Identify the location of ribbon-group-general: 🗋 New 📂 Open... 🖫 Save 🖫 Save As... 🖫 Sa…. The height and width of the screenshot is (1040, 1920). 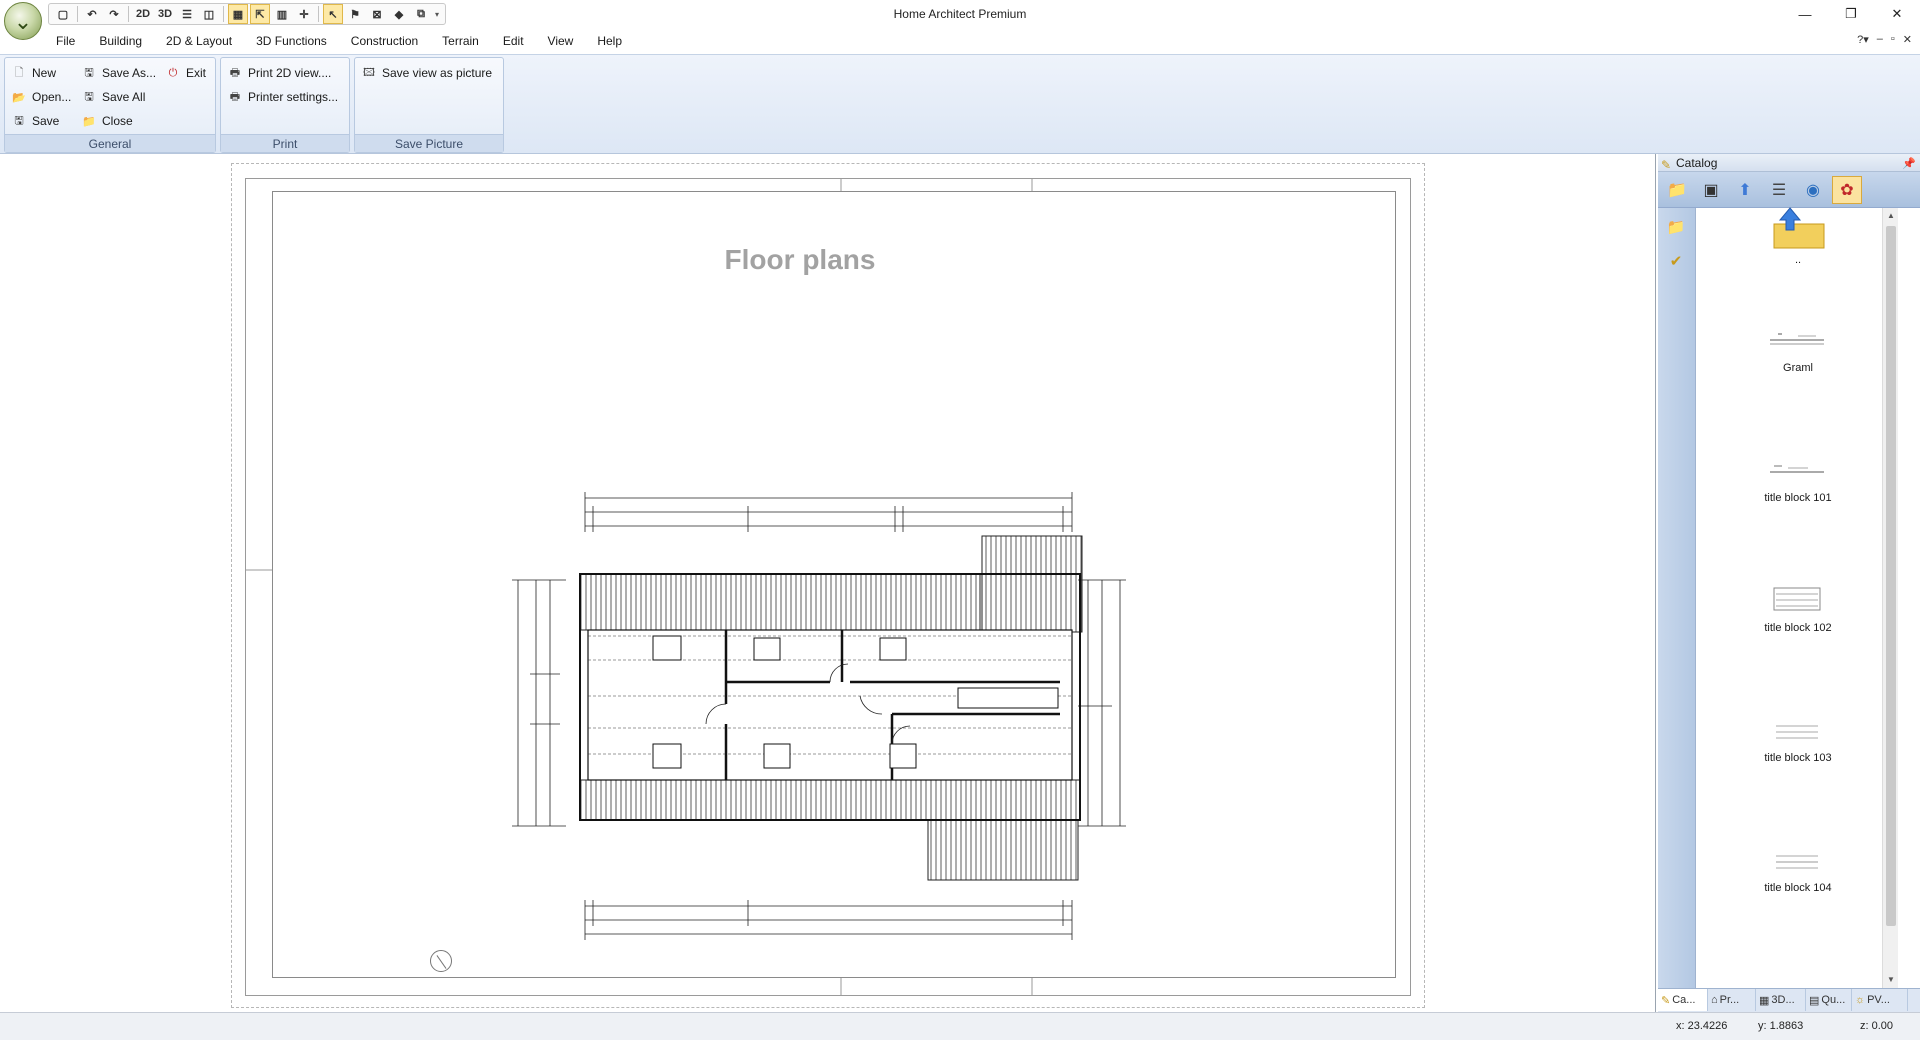
(110, 105).